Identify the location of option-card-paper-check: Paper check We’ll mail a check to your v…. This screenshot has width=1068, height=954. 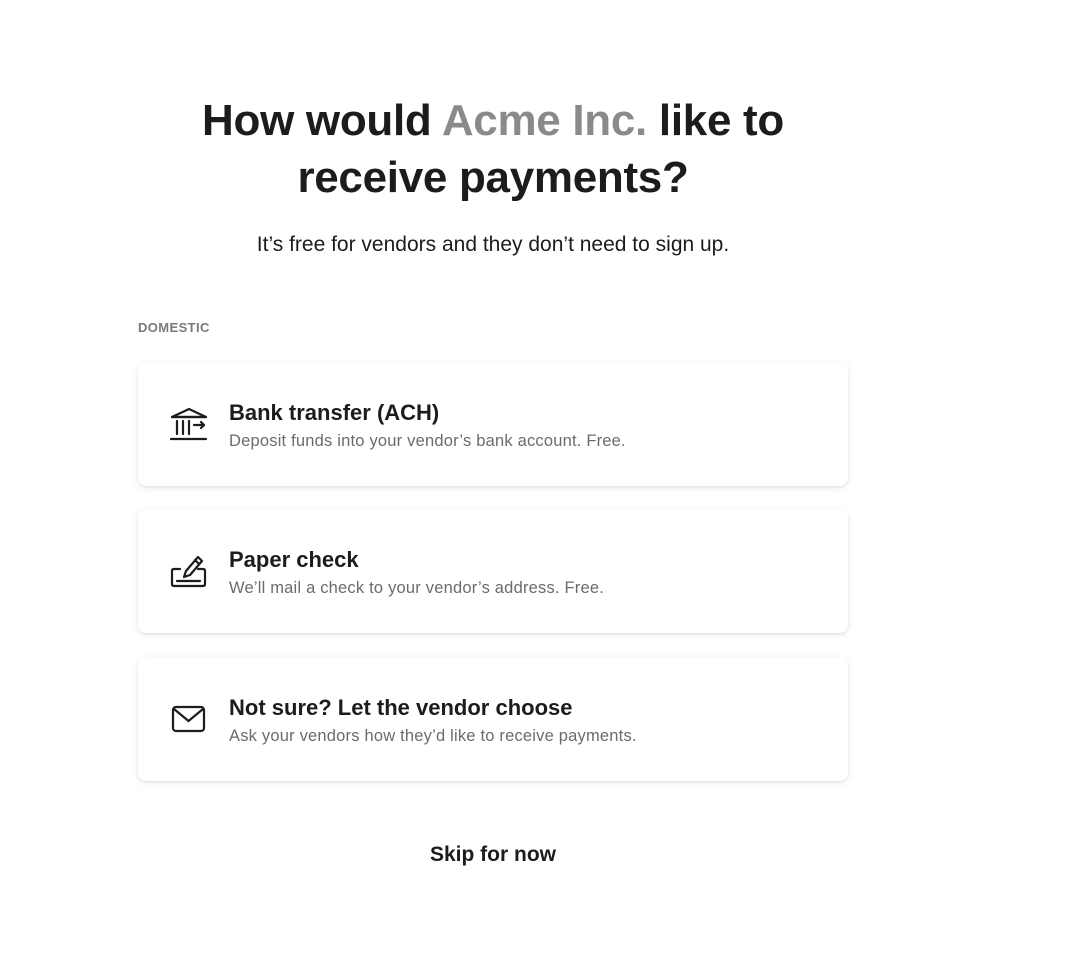
(493, 571).